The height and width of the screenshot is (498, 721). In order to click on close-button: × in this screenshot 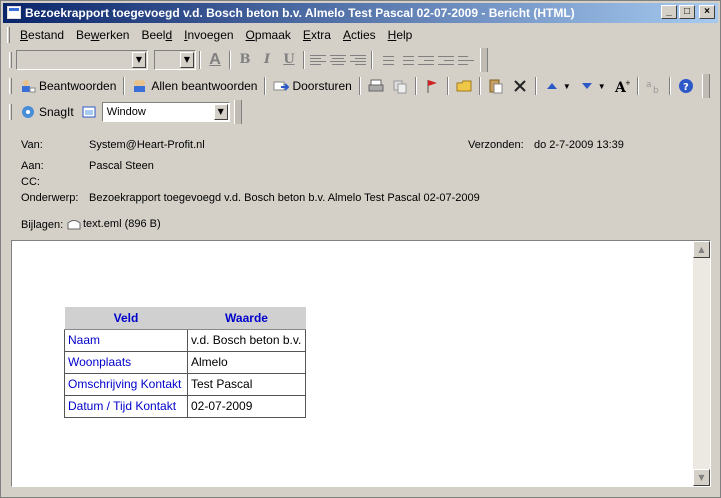, I will do `click(707, 12)`.